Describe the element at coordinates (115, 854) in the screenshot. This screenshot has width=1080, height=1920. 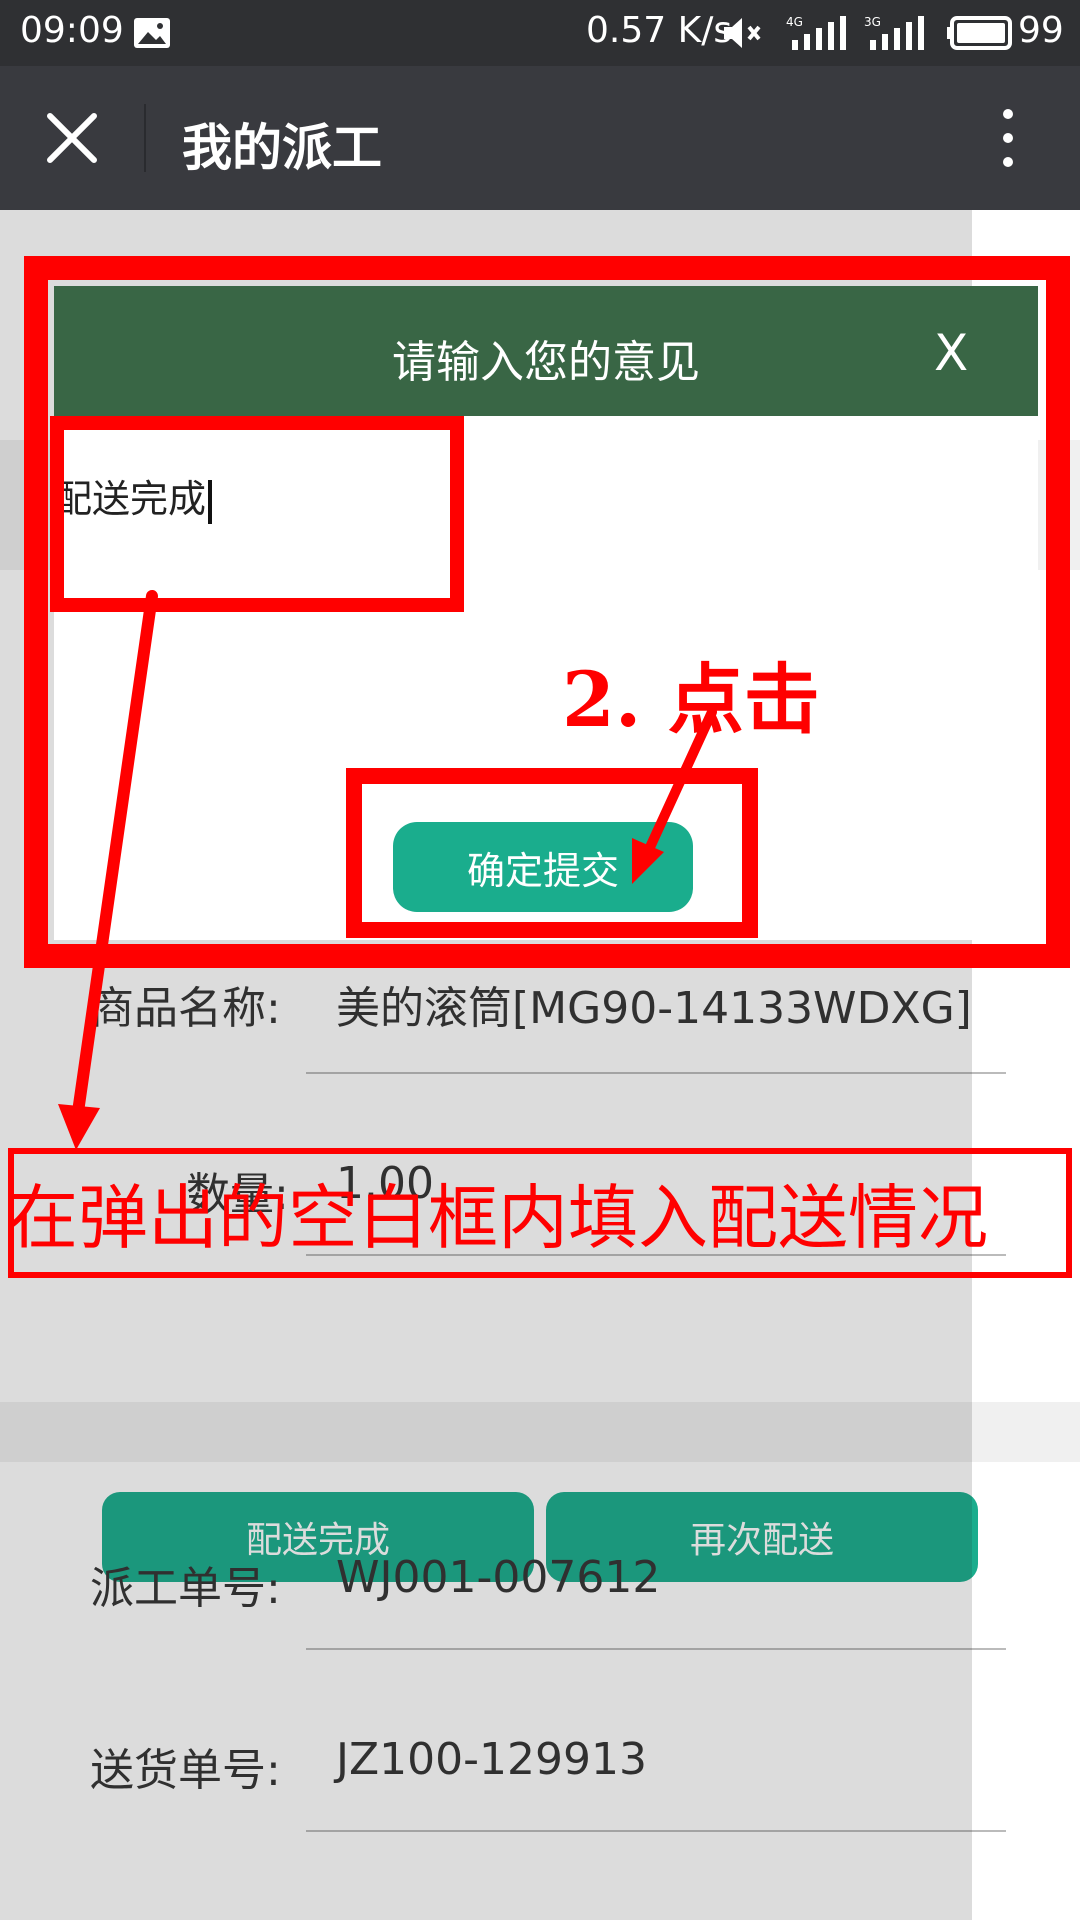
I see `arrow-to-instruction` at that location.